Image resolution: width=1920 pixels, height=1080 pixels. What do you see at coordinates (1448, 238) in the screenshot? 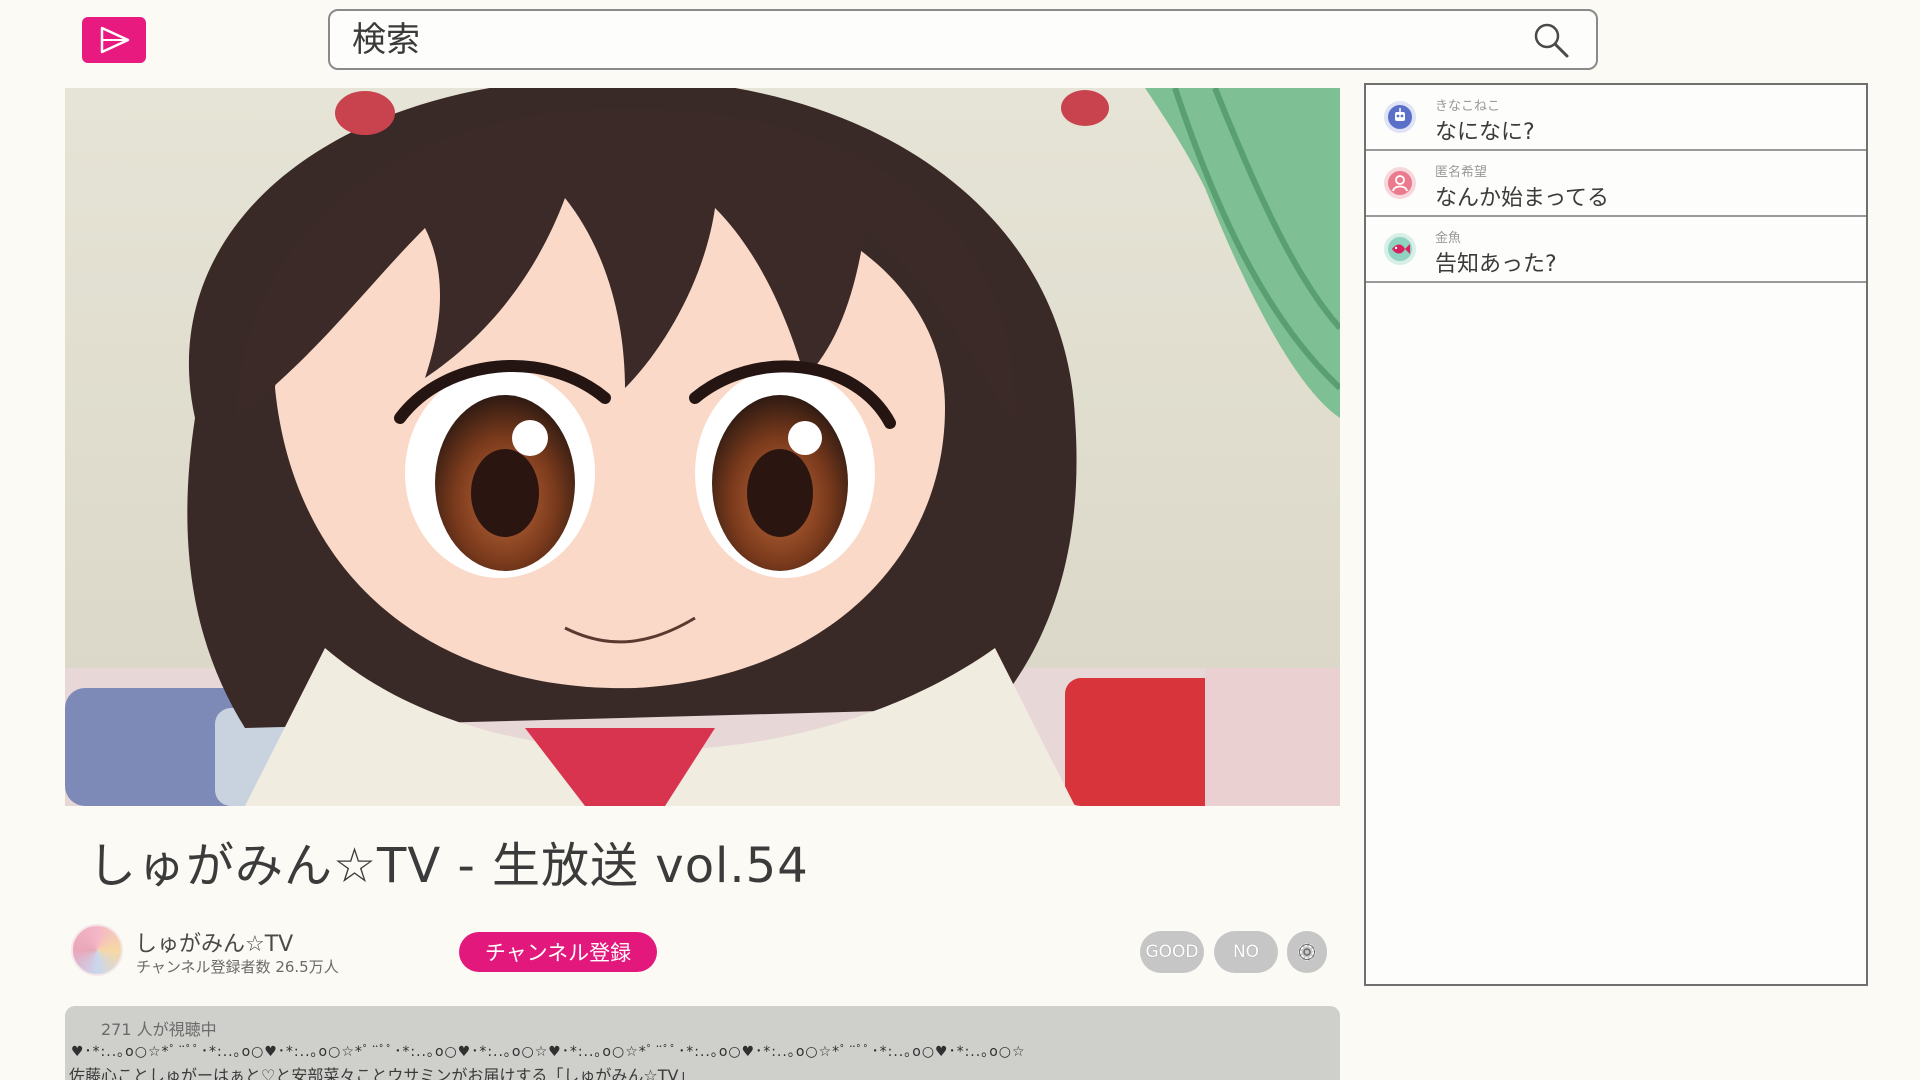
I see `chat-username: 金魚` at bounding box center [1448, 238].